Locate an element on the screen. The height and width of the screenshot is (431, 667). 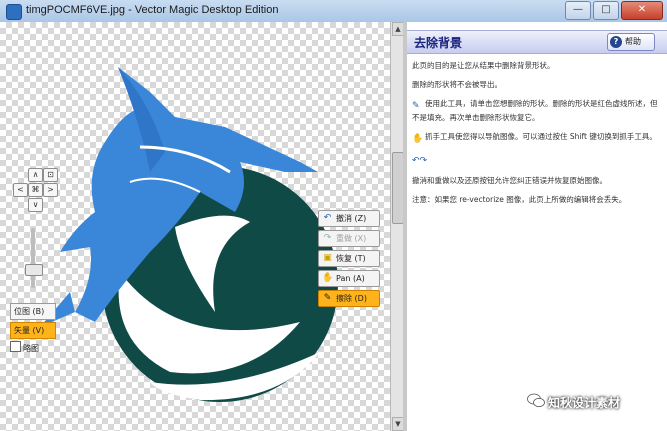
erase-tool-button: ✎ 擦除 (D) is located at coordinates (349, 298).